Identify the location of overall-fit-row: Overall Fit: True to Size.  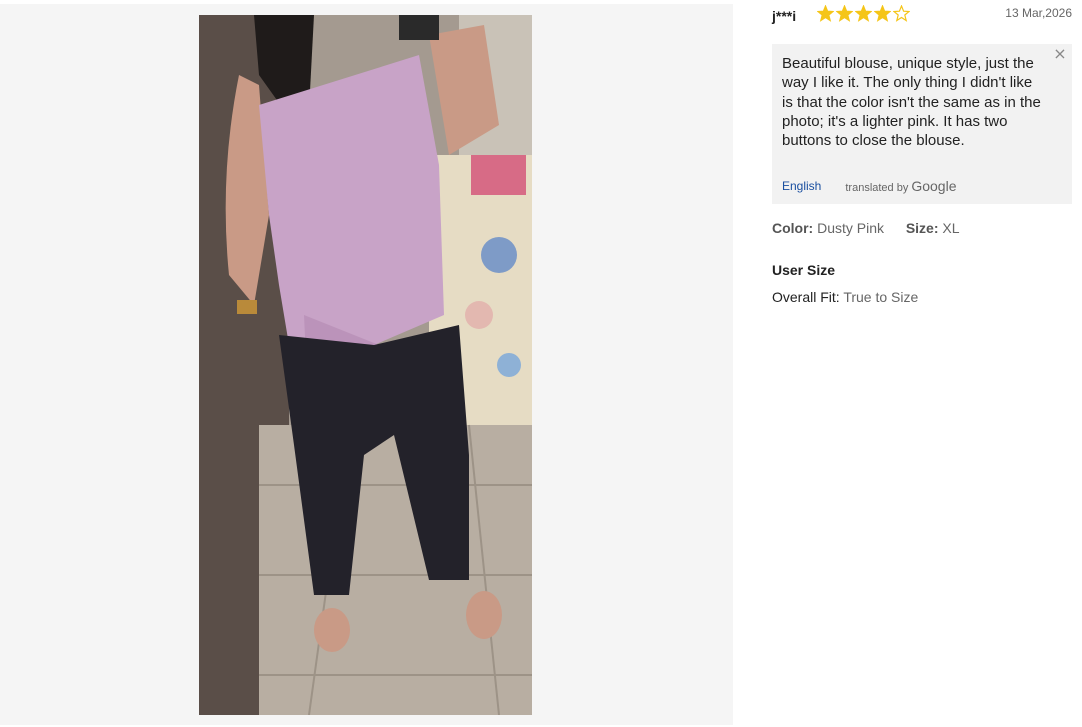
(845, 297).